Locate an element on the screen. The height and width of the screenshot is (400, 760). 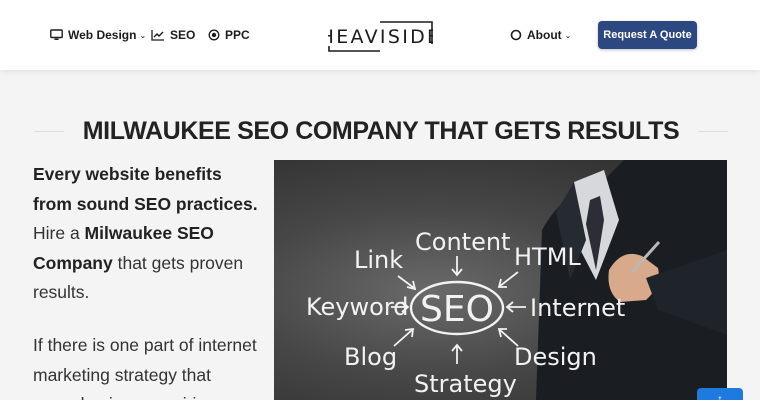
nav-web-design: Web Design ⌄ is located at coordinates (98, 35).